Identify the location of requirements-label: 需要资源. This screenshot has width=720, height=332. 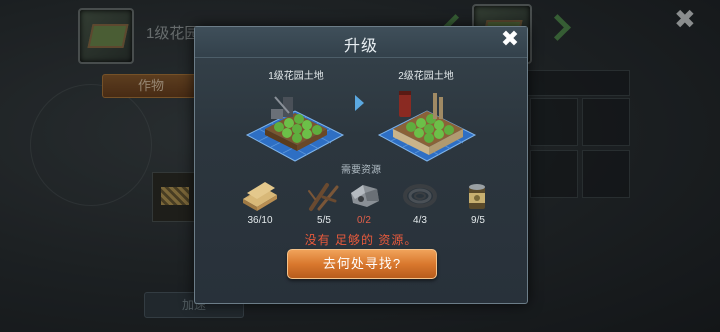
(361, 170).